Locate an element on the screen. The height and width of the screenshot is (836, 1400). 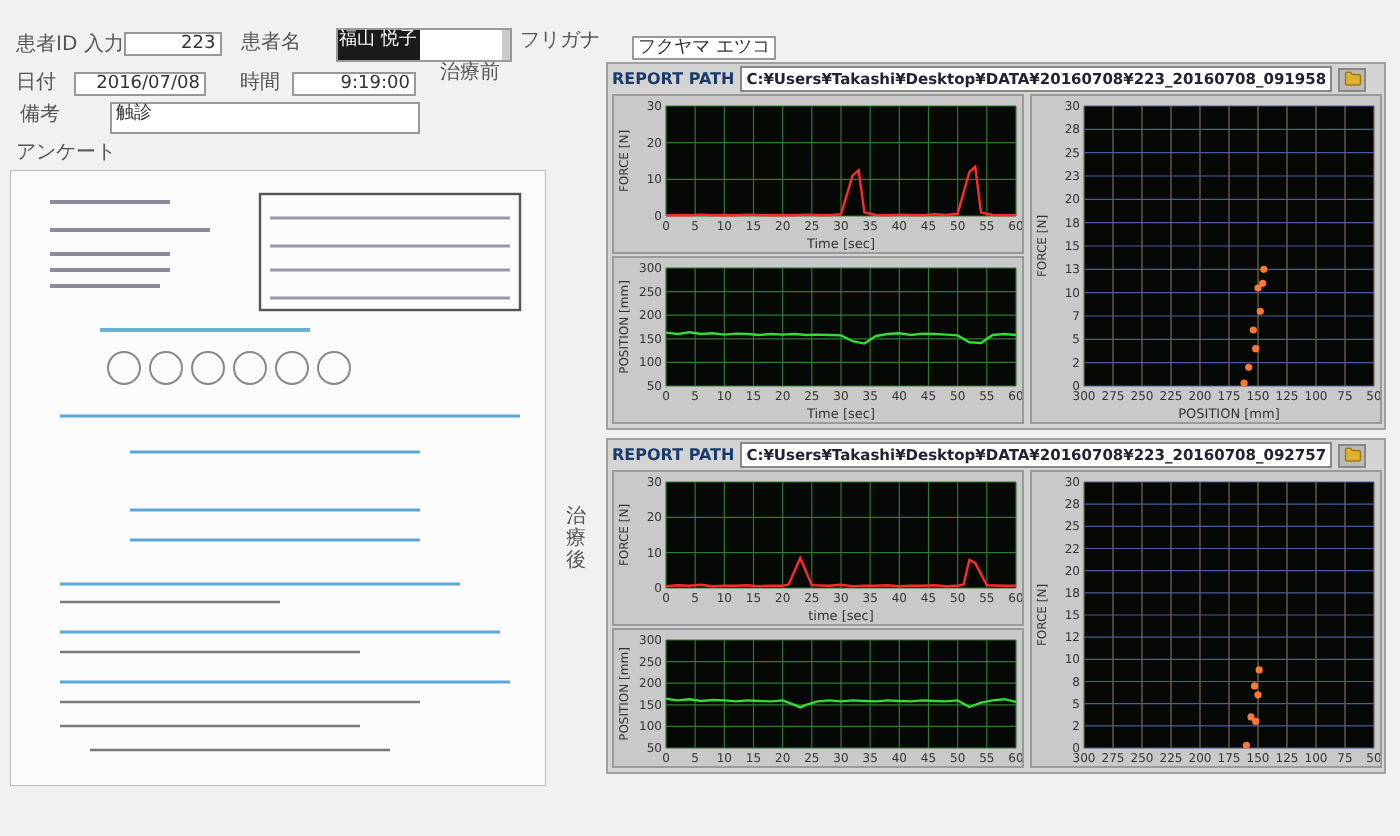
section-label: 治療後 is located at coordinates (576, 541).